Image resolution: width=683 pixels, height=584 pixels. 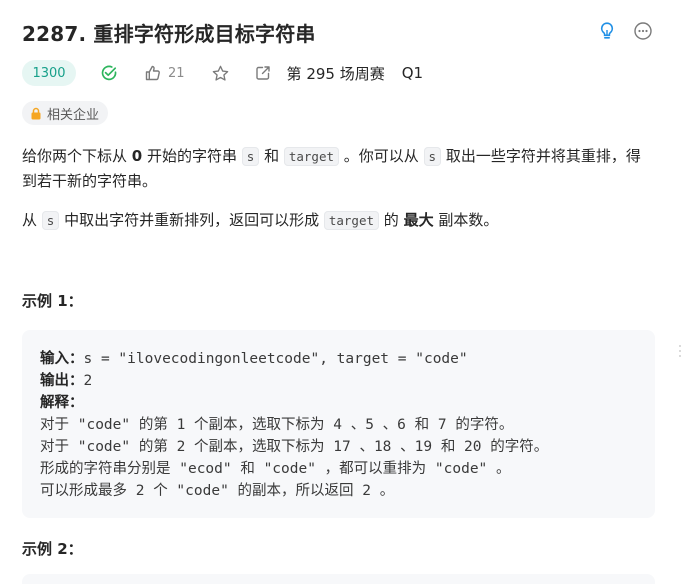 What do you see at coordinates (77, 156) in the screenshot?
I see `desc-text: 给你两个下标从` at bounding box center [77, 156].